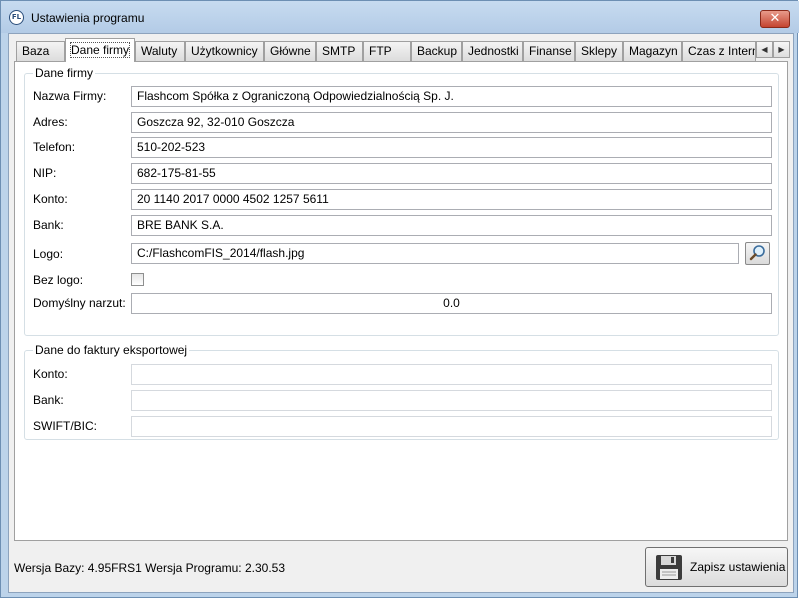 Image resolution: width=800 pixels, height=600 pixels. What do you see at coordinates (88, 18) in the screenshot?
I see `window-title: Ustawienia programu` at bounding box center [88, 18].